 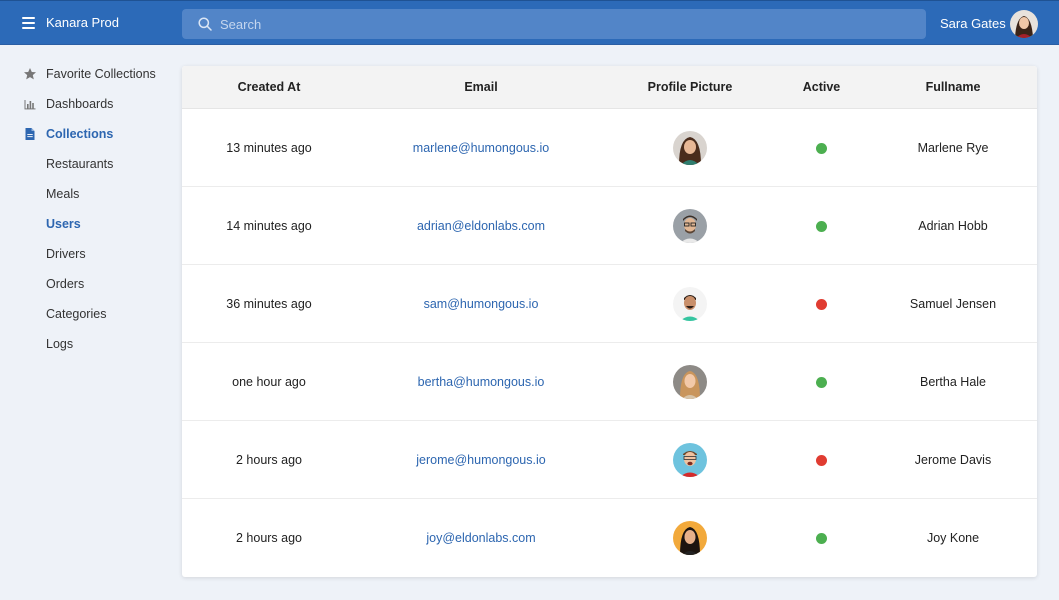 I want to click on email-link: sam@humongous.io, so click(x=481, y=304).